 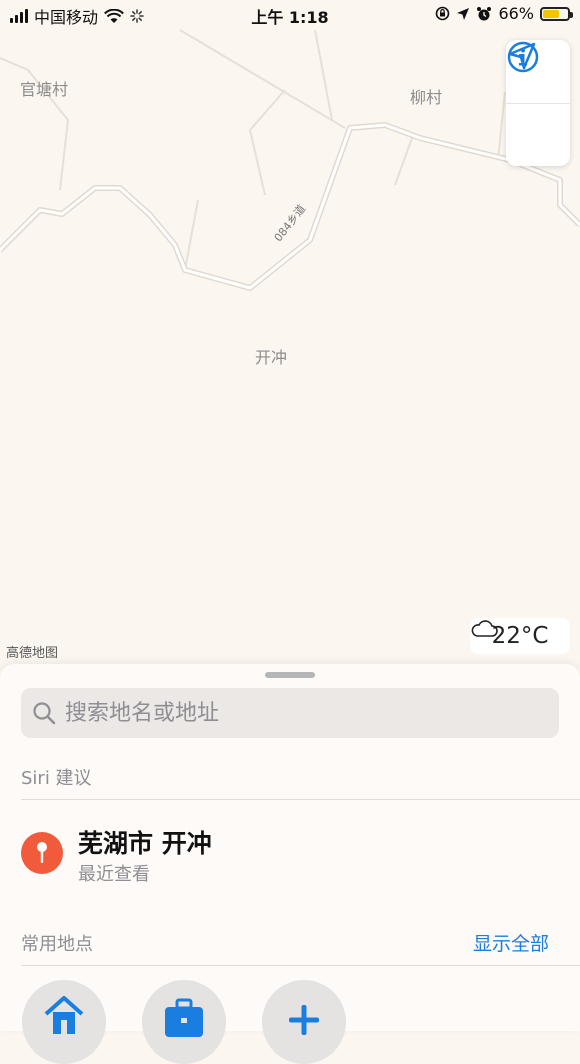 I want to click on favorite-home-button, so click(x=64, y=1022).